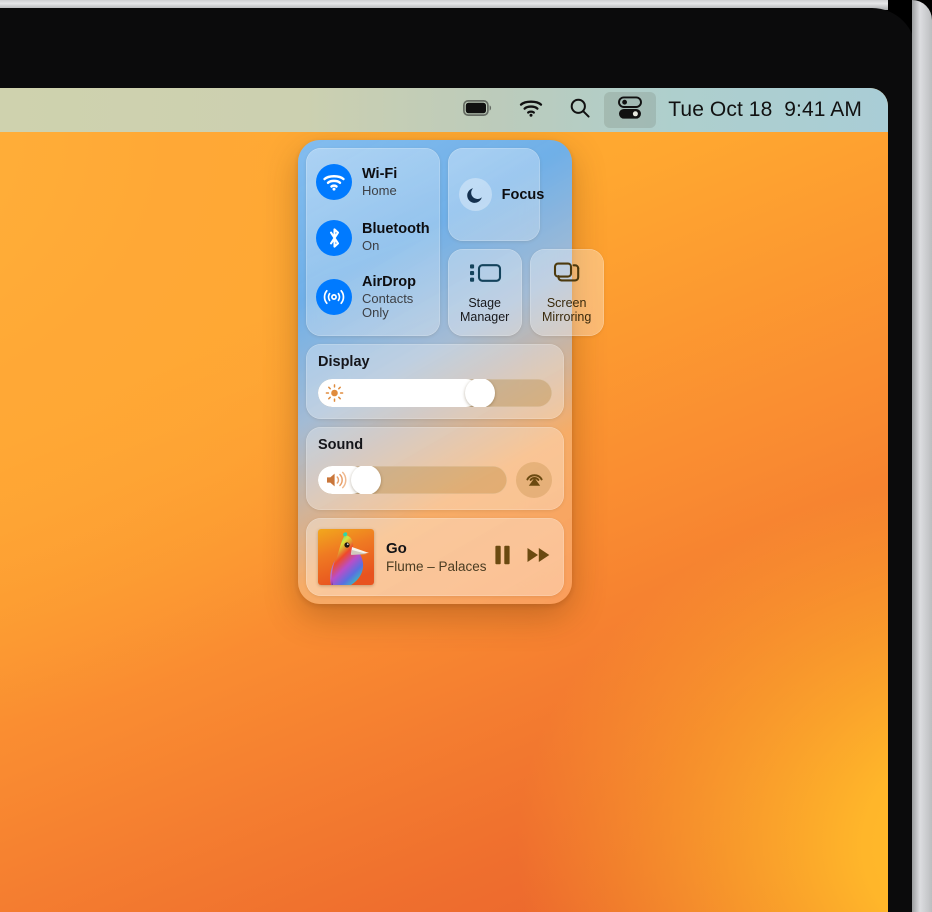 The image size is (932, 912). What do you see at coordinates (366, 480) in the screenshot?
I see `volume-slider-knob` at bounding box center [366, 480].